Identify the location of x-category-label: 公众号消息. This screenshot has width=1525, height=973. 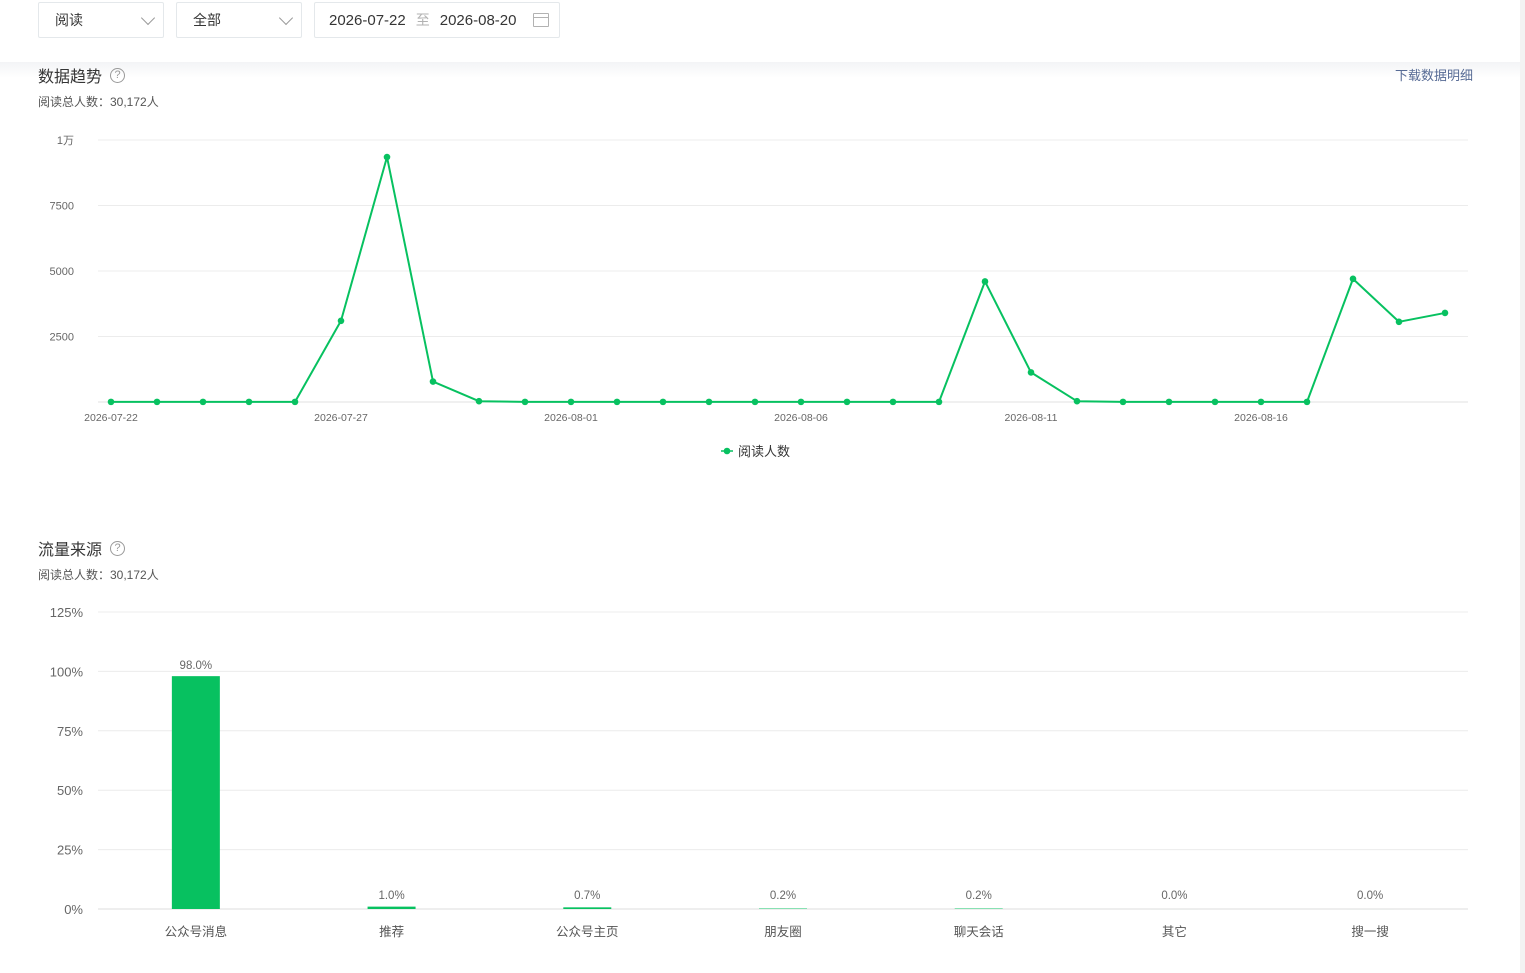
(196, 931).